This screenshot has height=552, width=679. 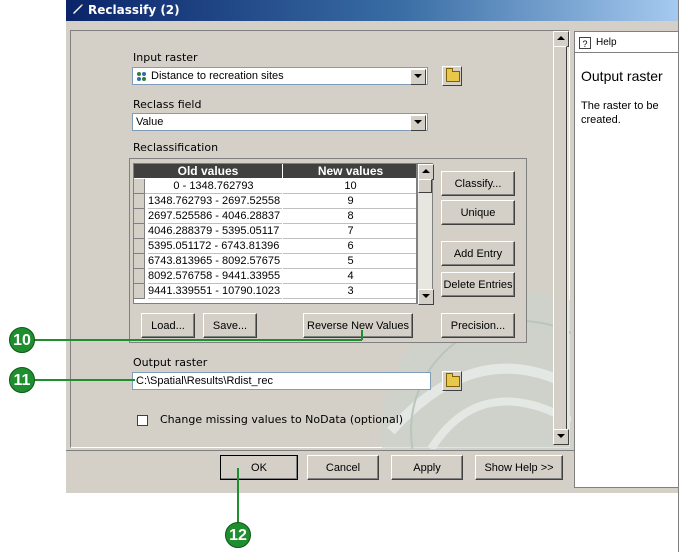 What do you see at coordinates (22, 380) in the screenshot?
I see `callout-11: 11` at bounding box center [22, 380].